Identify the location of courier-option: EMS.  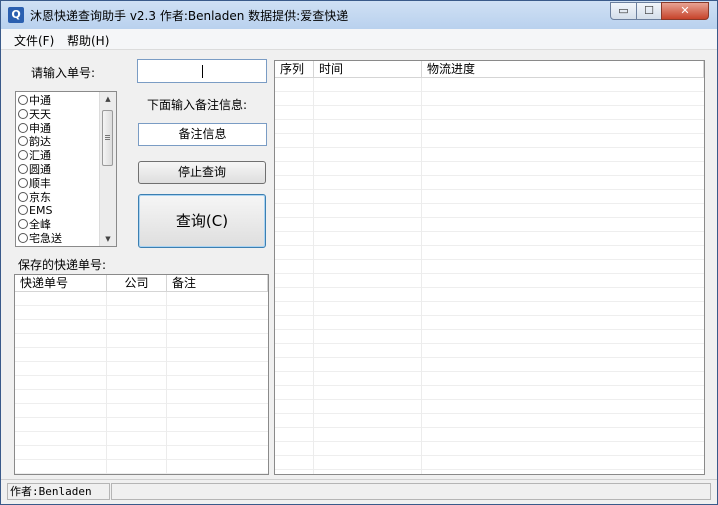
(35, 211).